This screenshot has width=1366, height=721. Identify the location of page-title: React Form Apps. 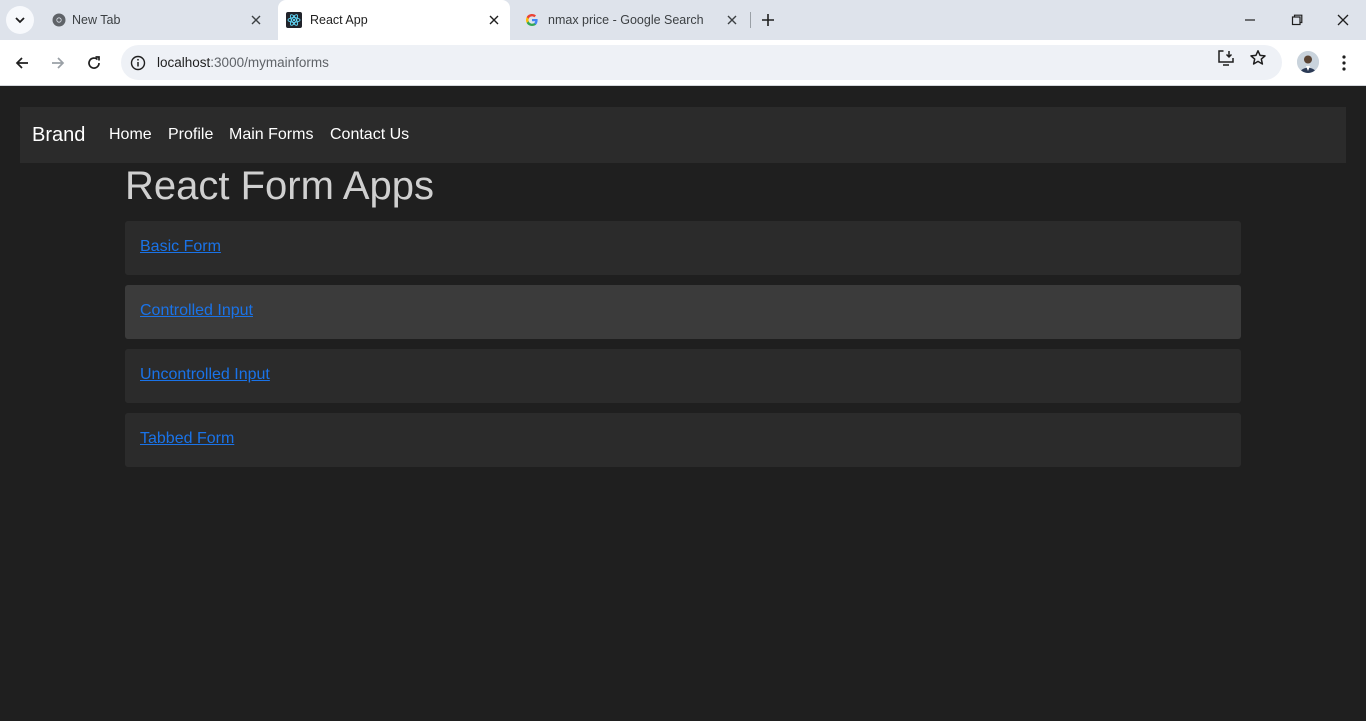
(280, 186).